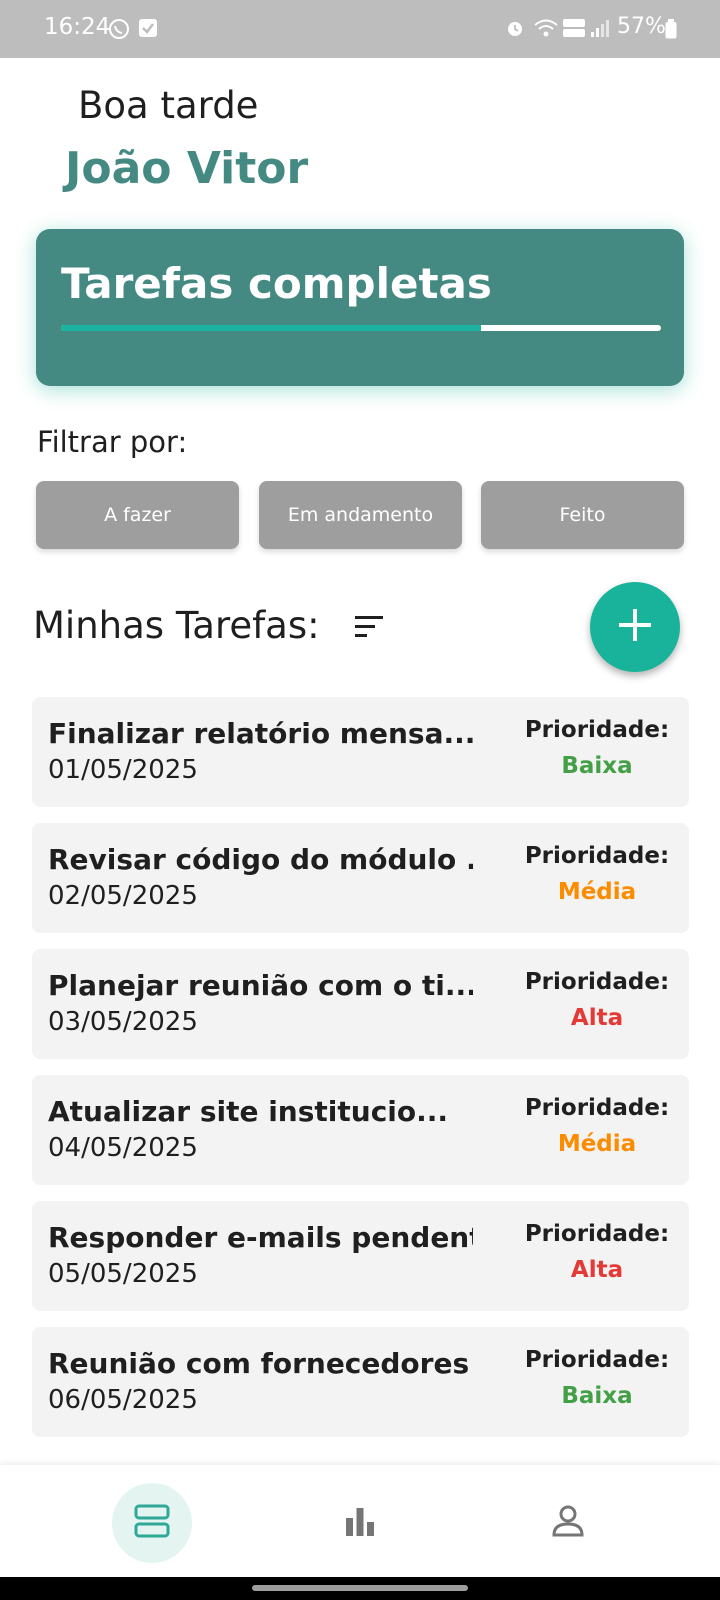 The width and height of the screenshot is (720, 1600). I want to click on status-time: 16:24, so click(77, 27).